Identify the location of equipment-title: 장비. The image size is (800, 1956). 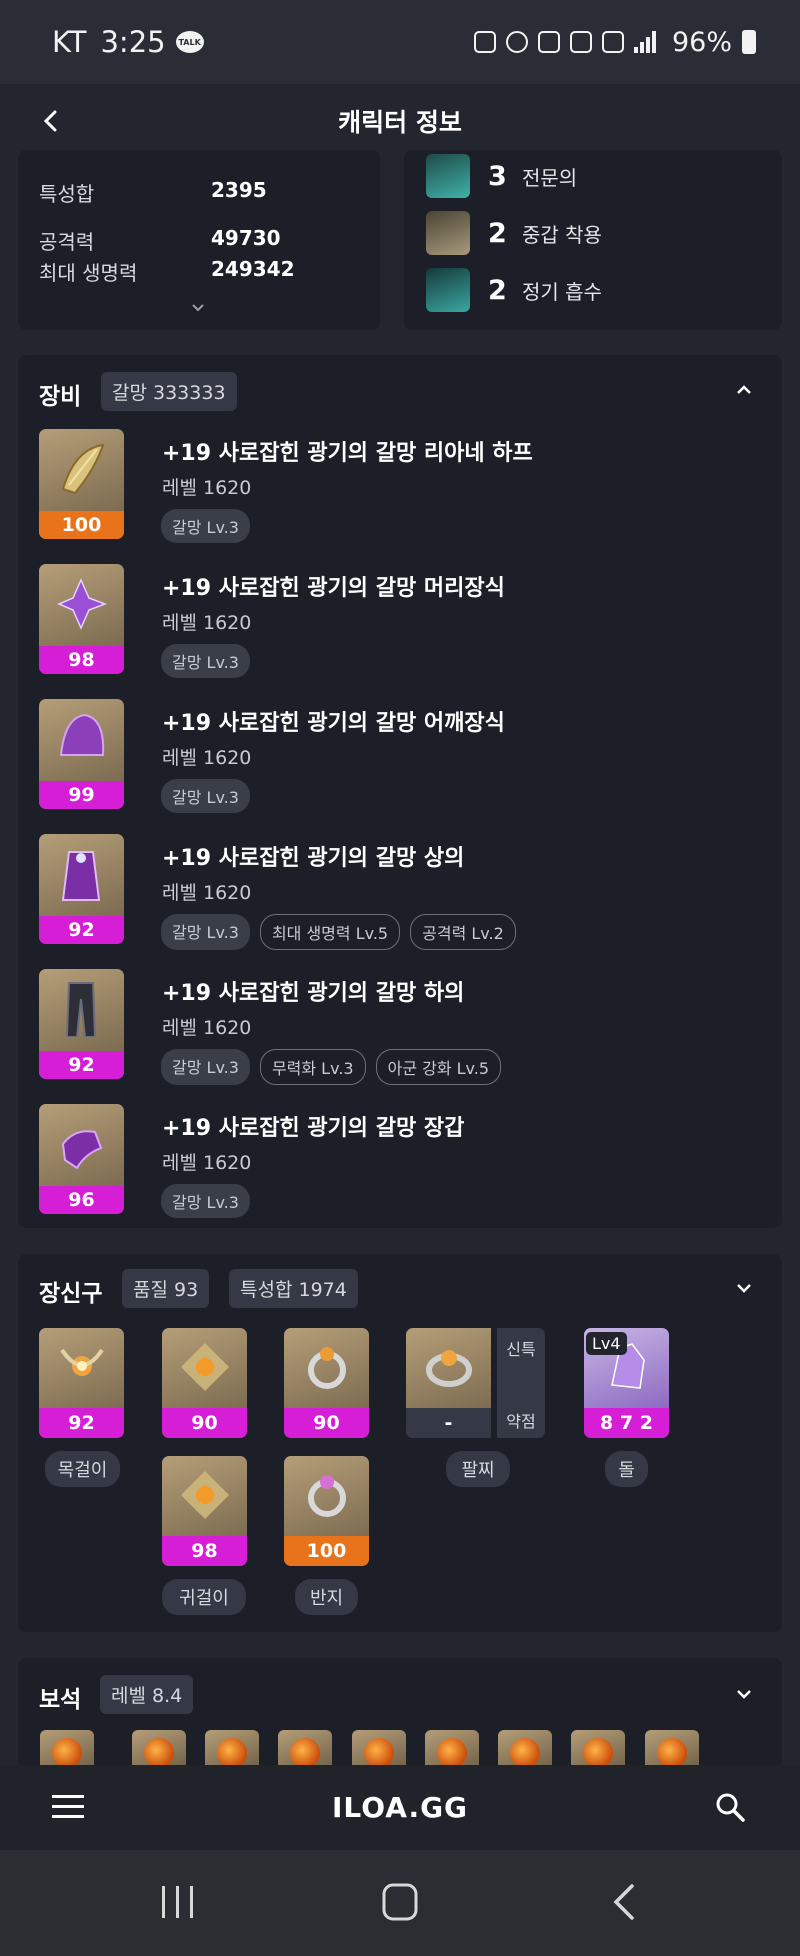
(60, 397).